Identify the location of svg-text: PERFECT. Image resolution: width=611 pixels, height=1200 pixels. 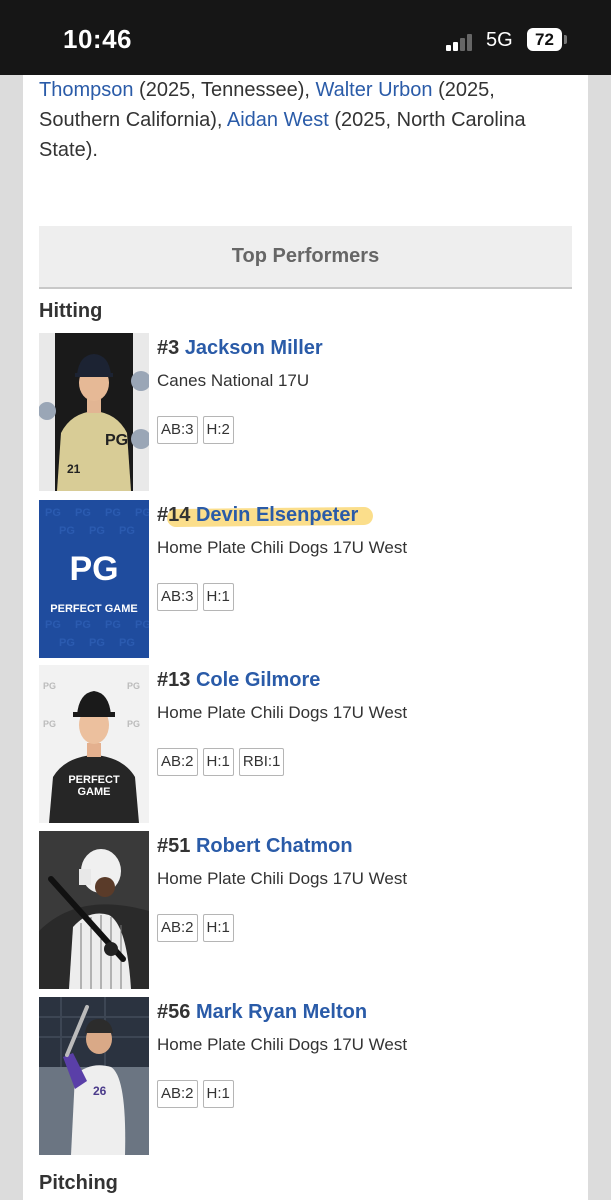
(94, 780).